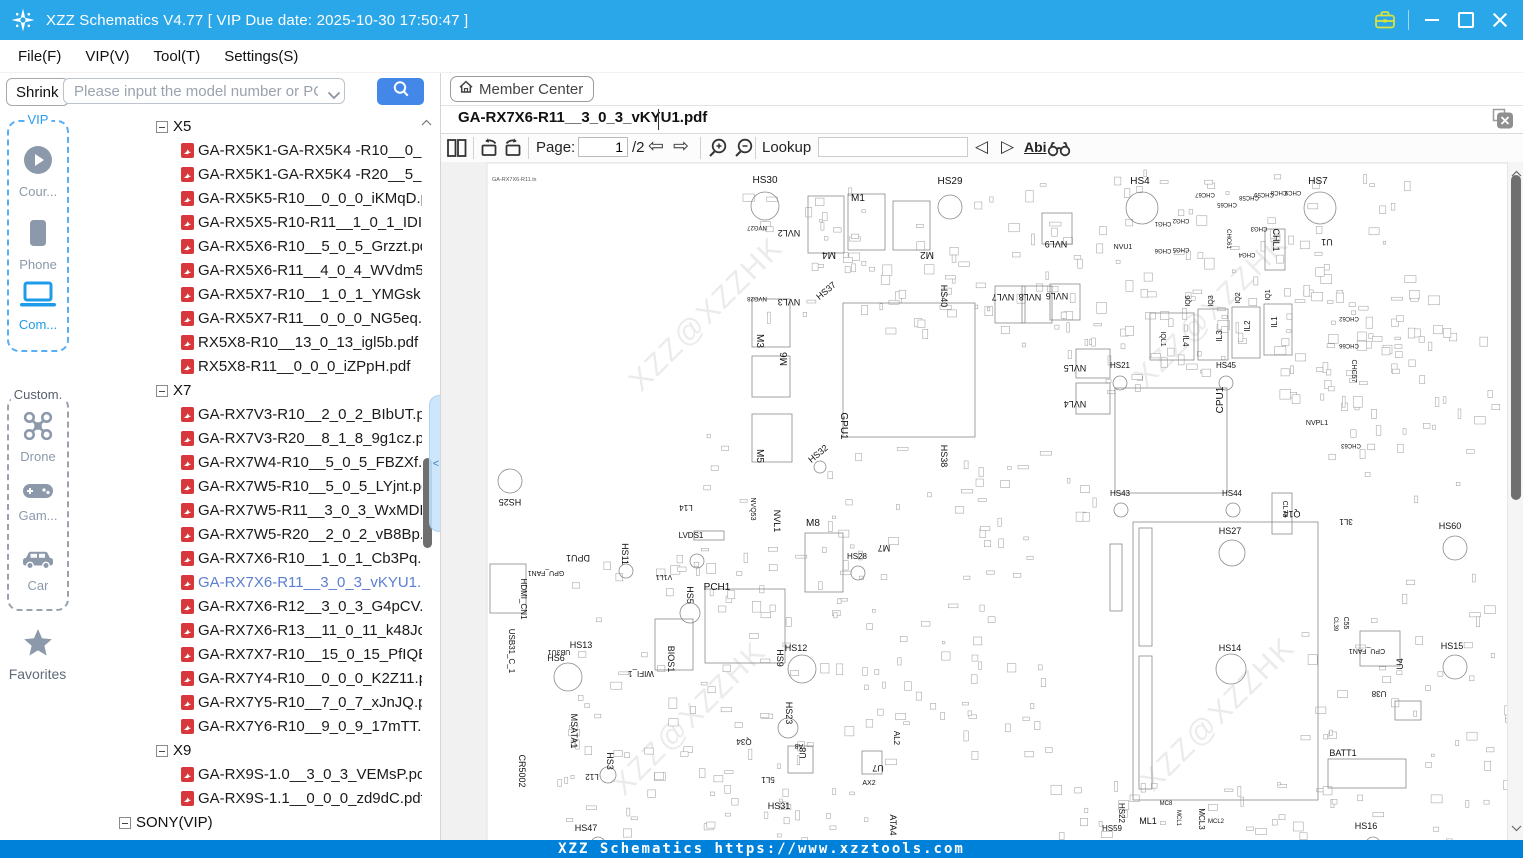 The height and width of the screenshot is (858, 1523). What do you see at coordinates (522, 89) in the screenshot?
I see `member-center-button: Member Center` at bounding box center [522, 89].